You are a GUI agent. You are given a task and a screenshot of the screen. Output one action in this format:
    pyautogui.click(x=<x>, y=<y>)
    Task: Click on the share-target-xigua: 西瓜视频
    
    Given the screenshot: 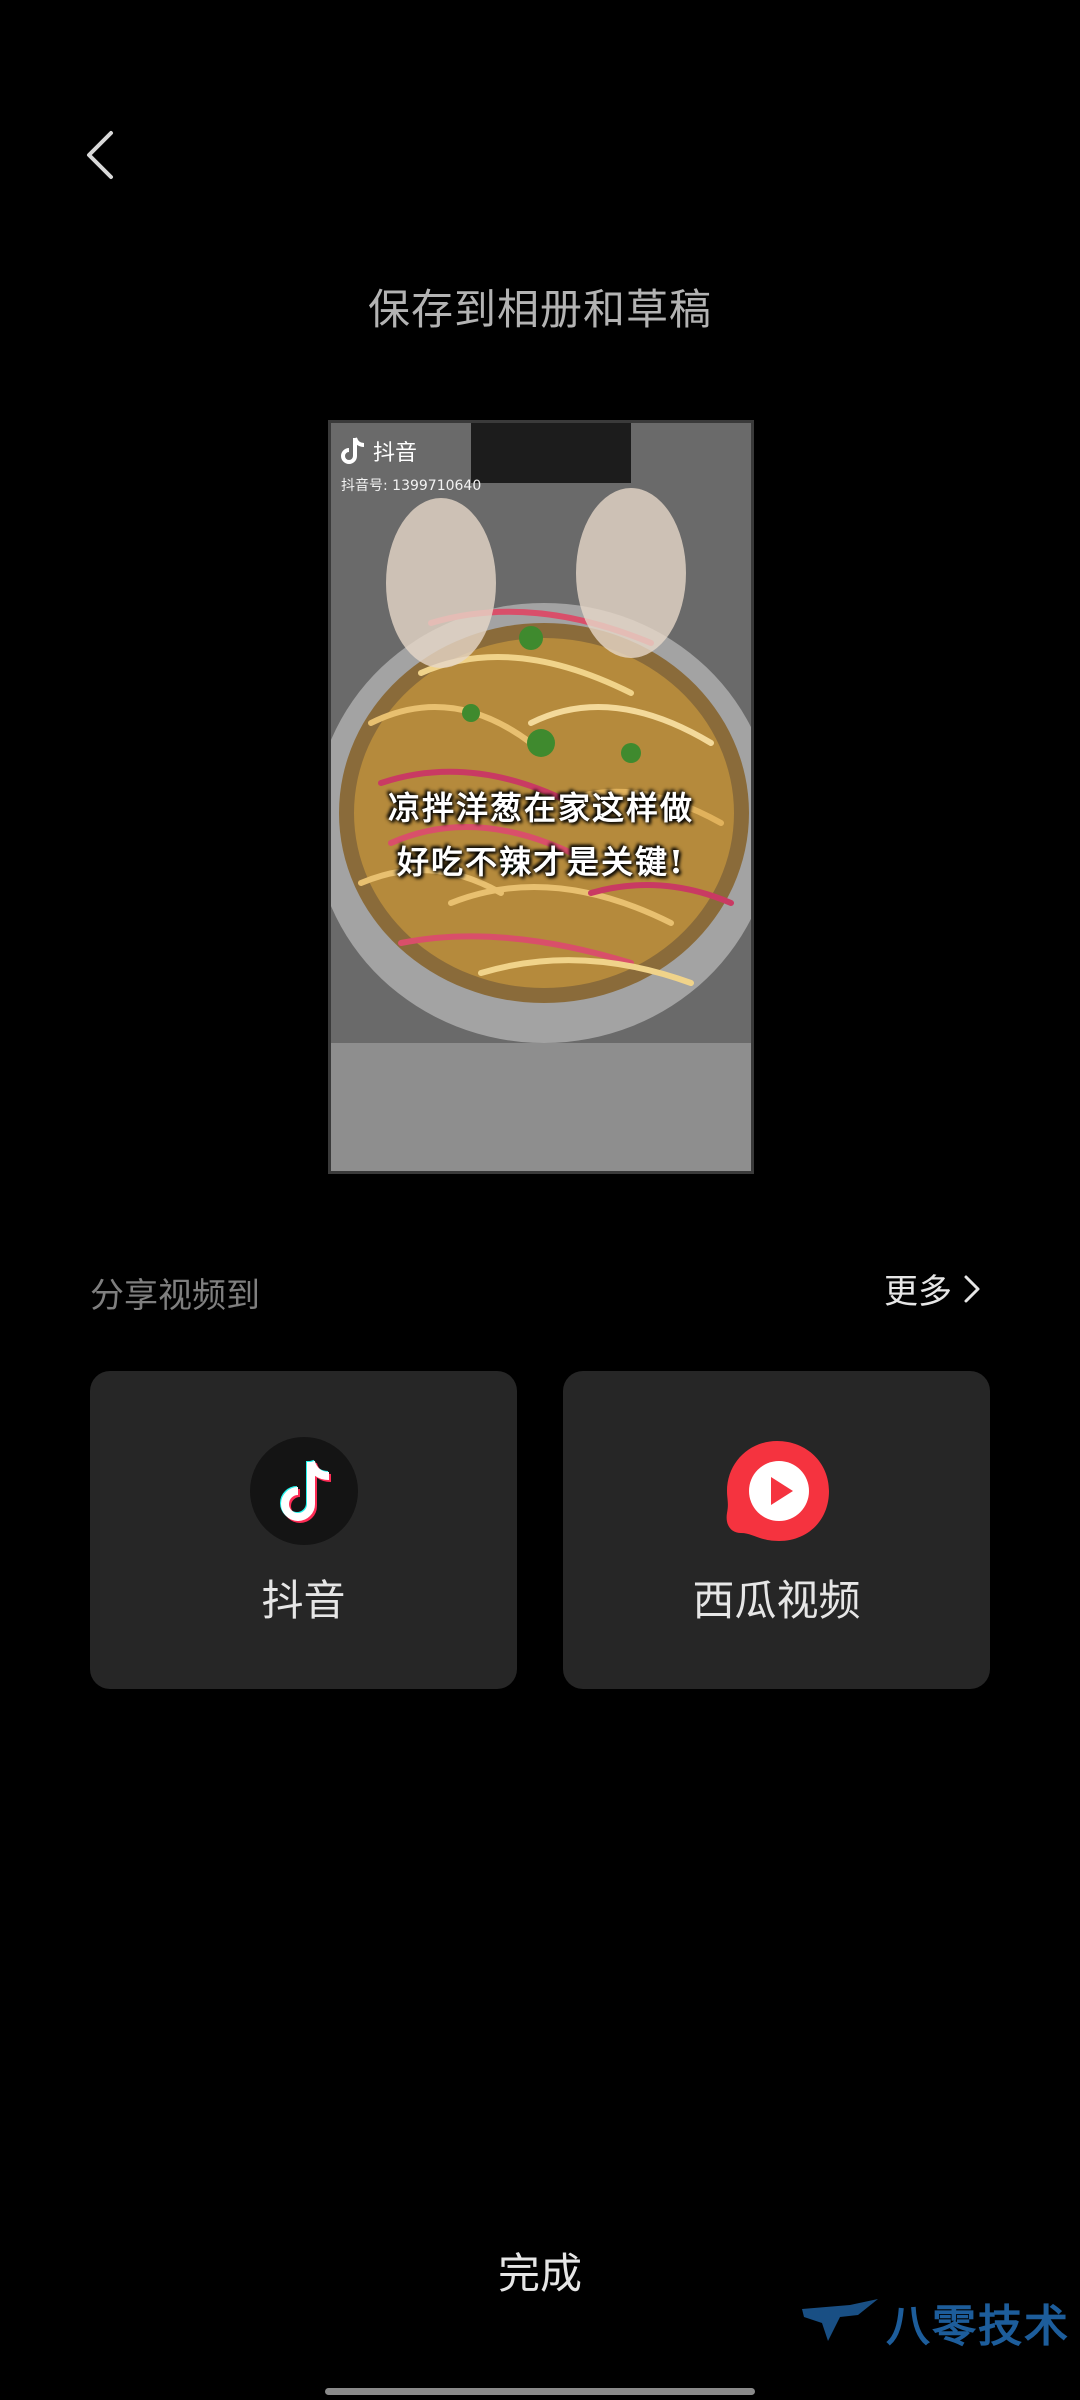 What is the action you would take?
    pyautogui.click(x=776, y=1530)
    